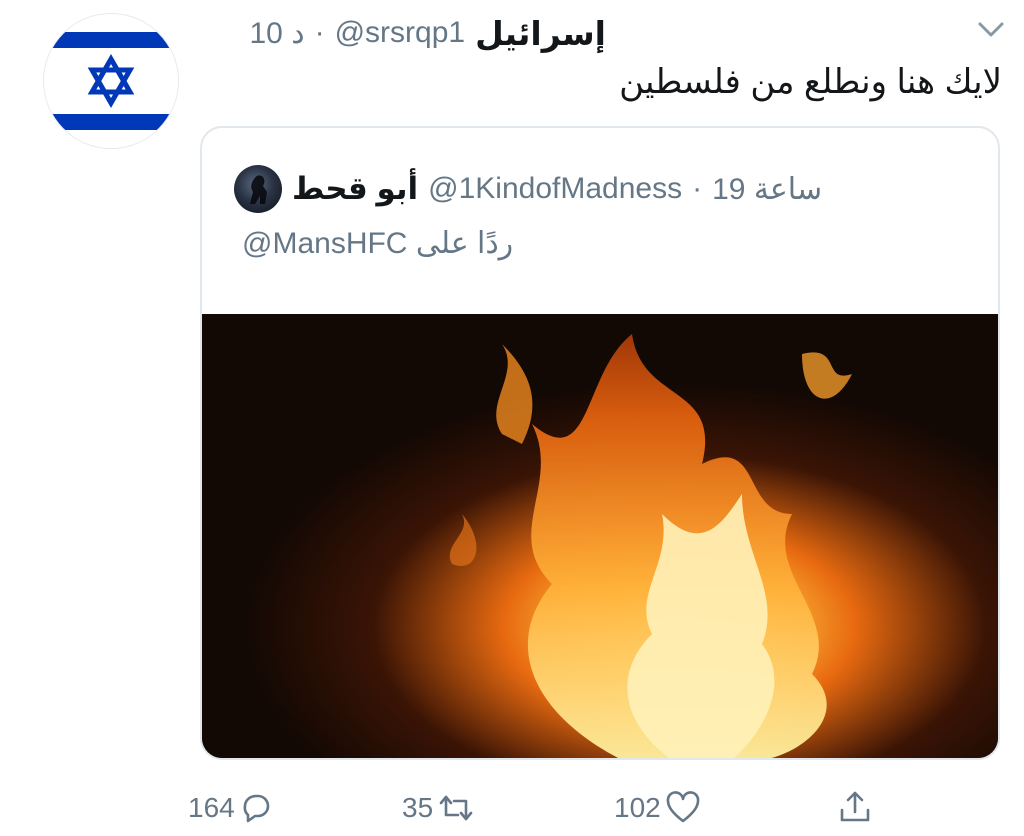  I want to click on quoted-time: 19 ساعة, so click(767, 189).